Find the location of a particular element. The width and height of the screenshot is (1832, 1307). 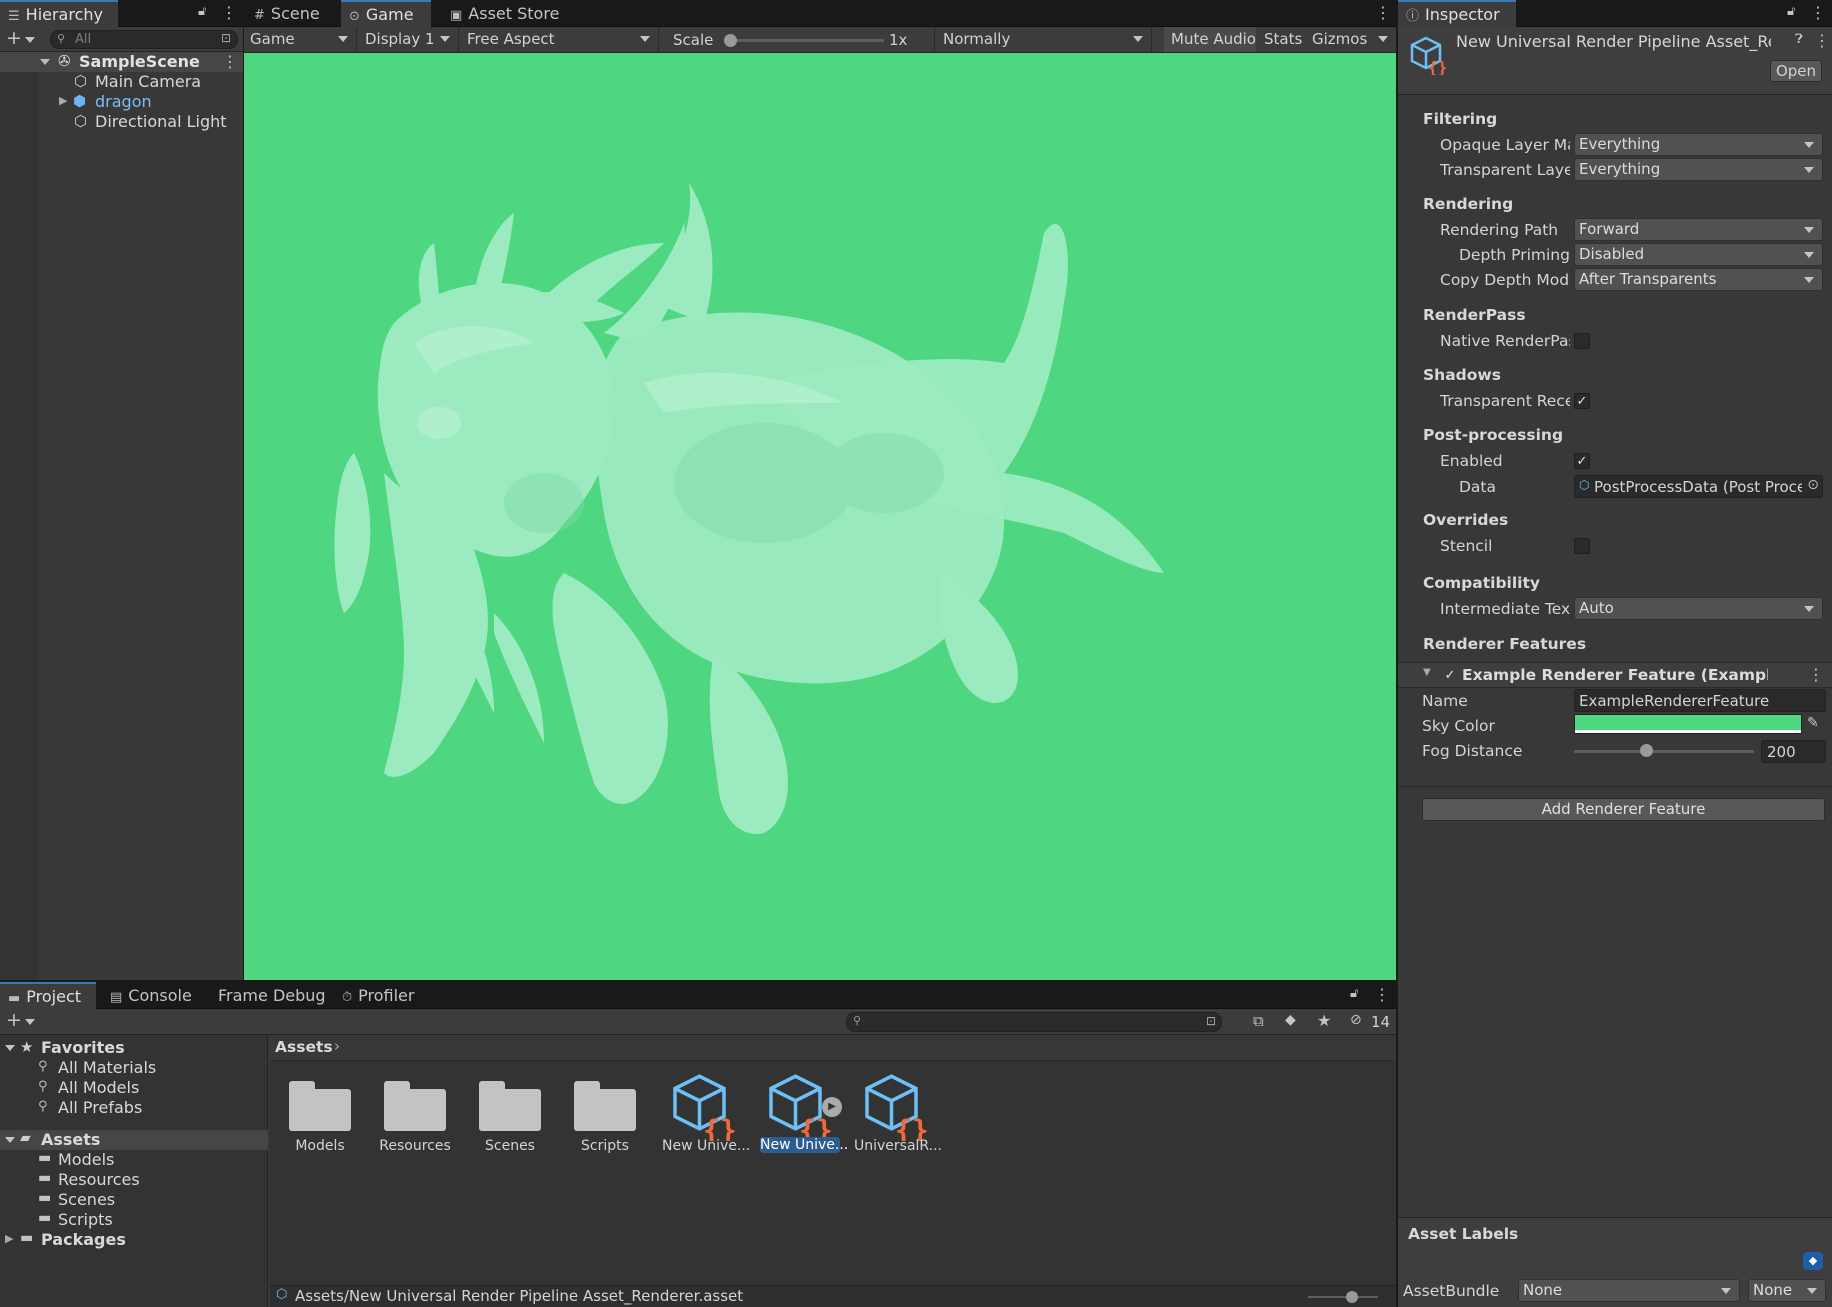

transparent-layer-dropdown: Everything is located at coordinates (1698, 169).